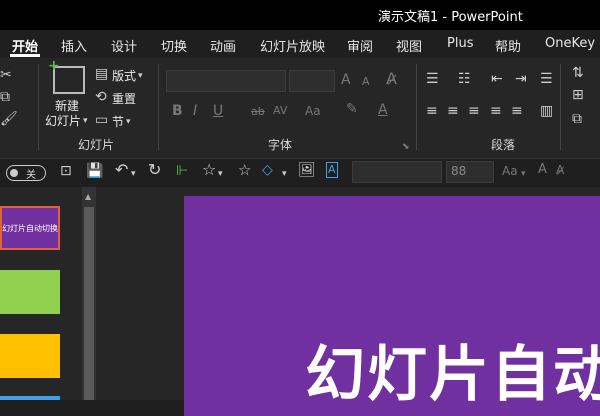  What do you see at coordinates (182, 171) in the screenshot?
I see `slide-sorter-icon: ⊩` at bounding box center [182, 171].